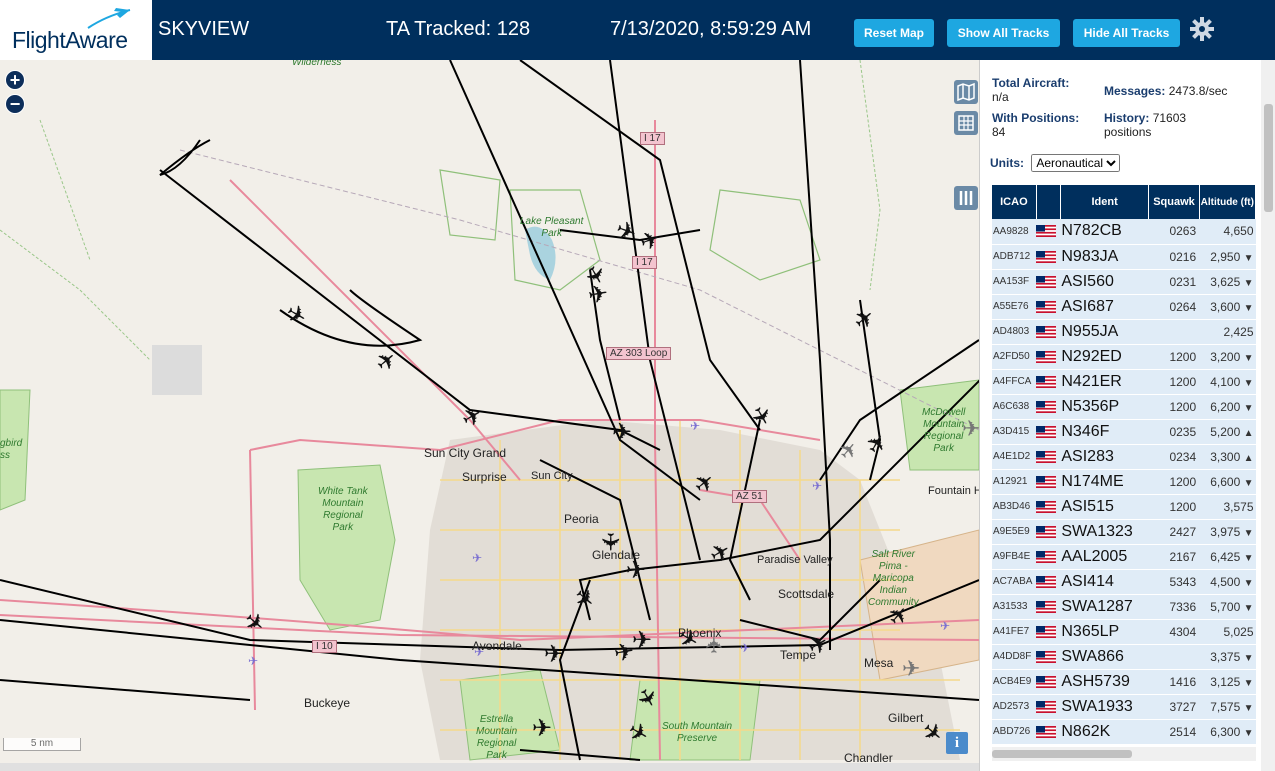  What do you see at coordinates (894, 33) in the screenshot?
I see `reset-map-button: Reset Map` at bounding box center [894, 33].